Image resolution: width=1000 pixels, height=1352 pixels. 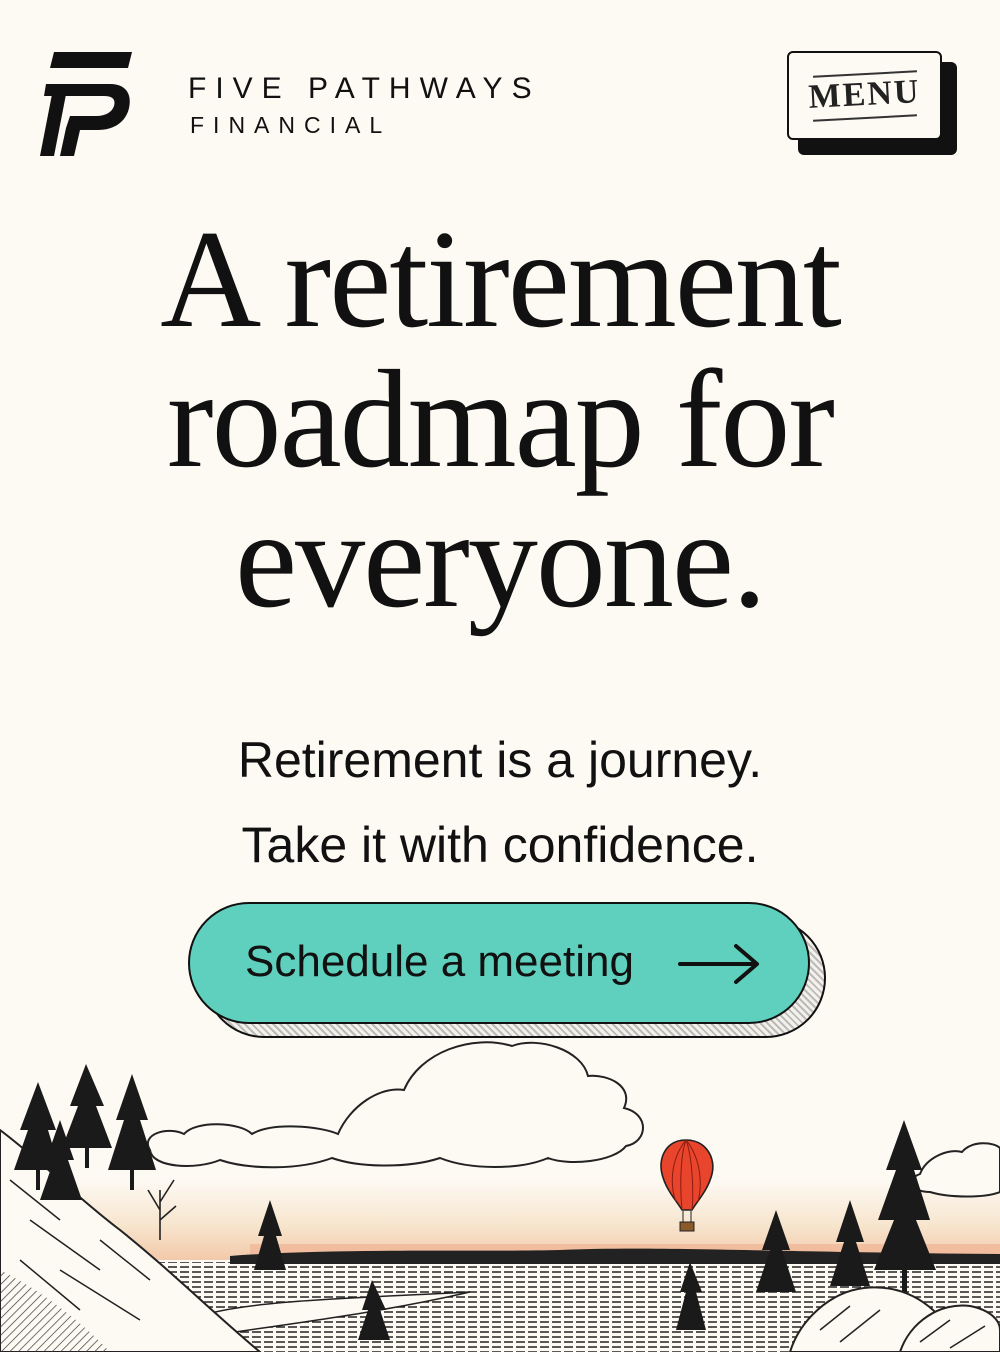 I want to click on hero-title-line: roadmap for, so click(x=500, y=419).